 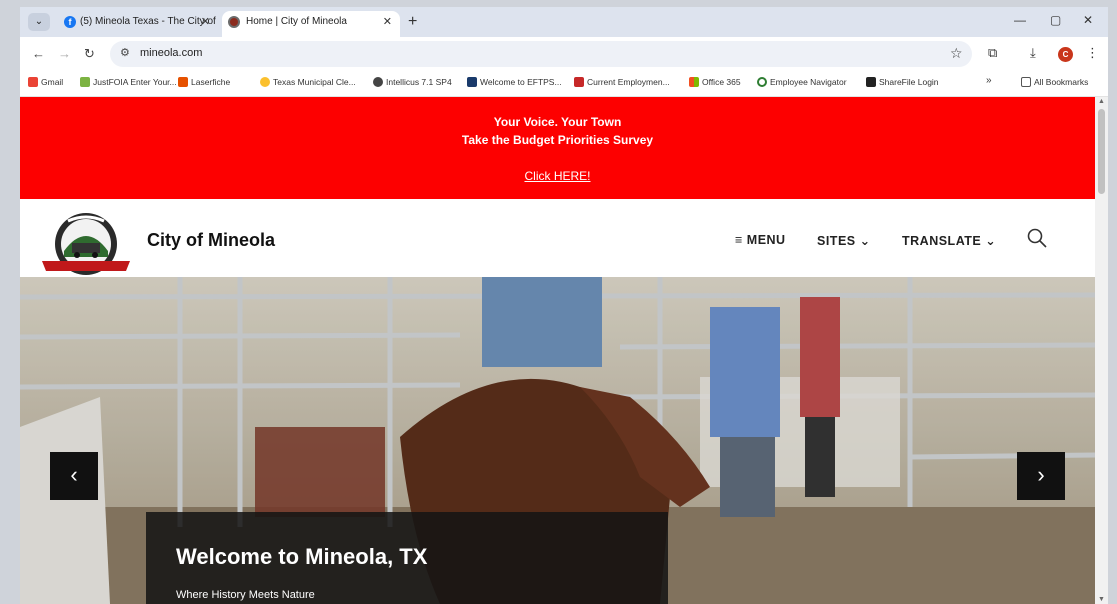 I want to click on laserfiche-icon, so click(x=183, y=82).